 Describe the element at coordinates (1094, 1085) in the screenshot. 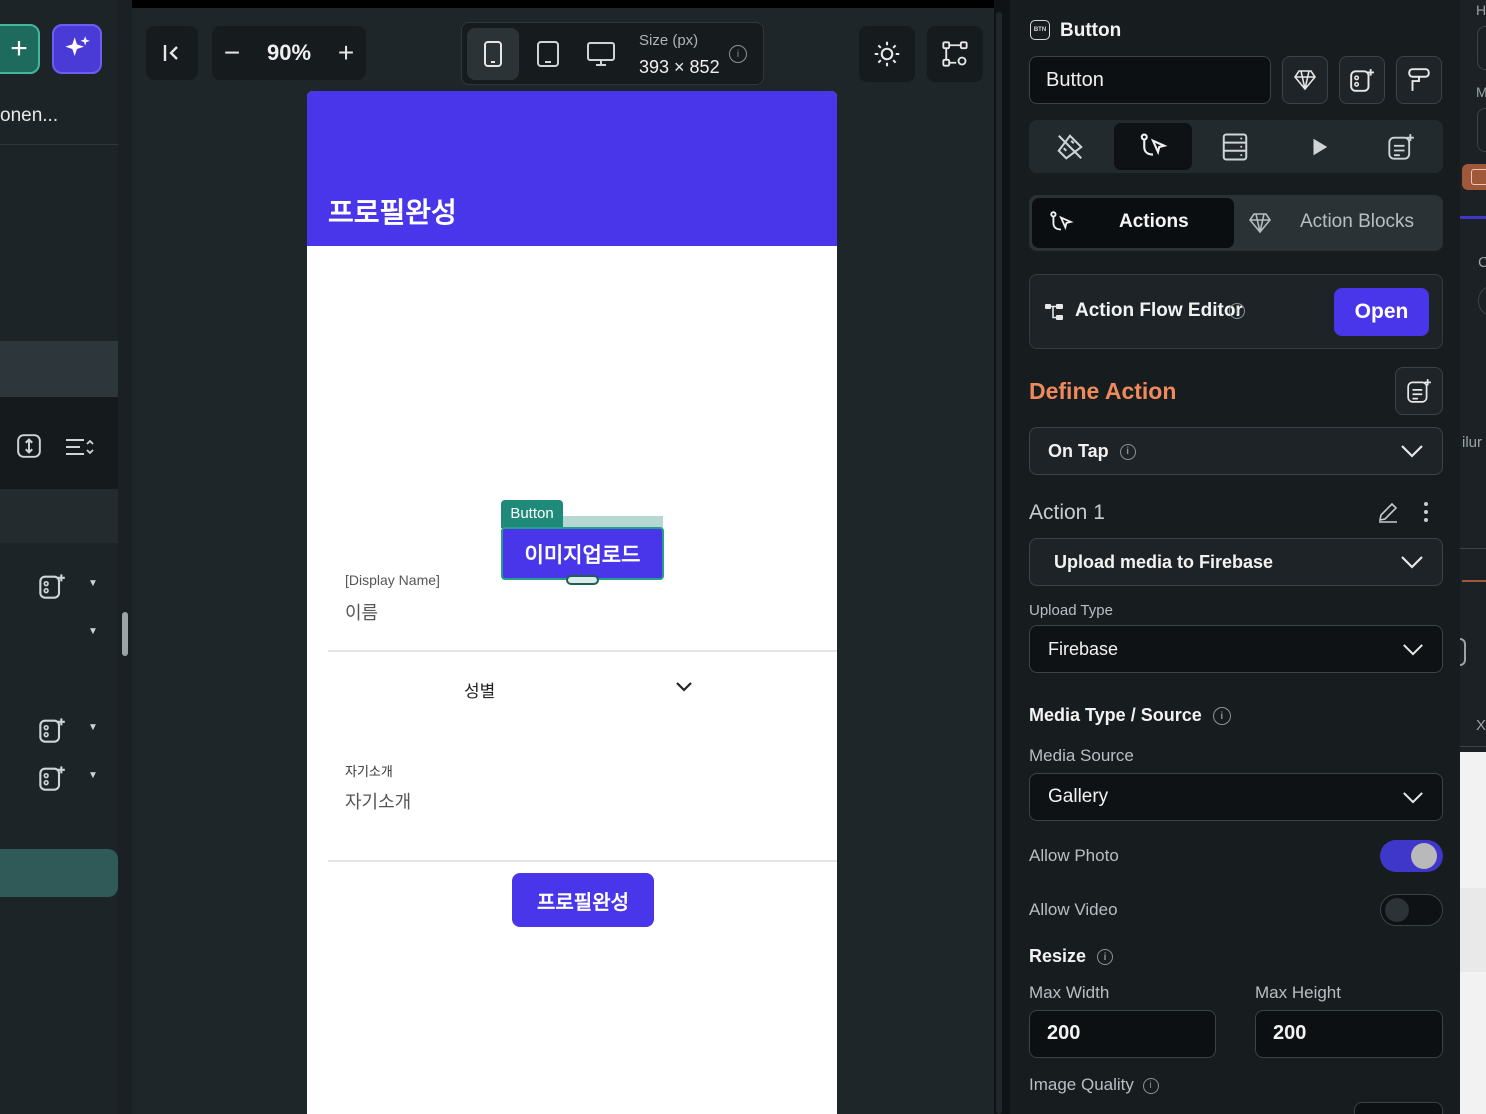

I see `image-quality-label: Image Quality i` at that location.